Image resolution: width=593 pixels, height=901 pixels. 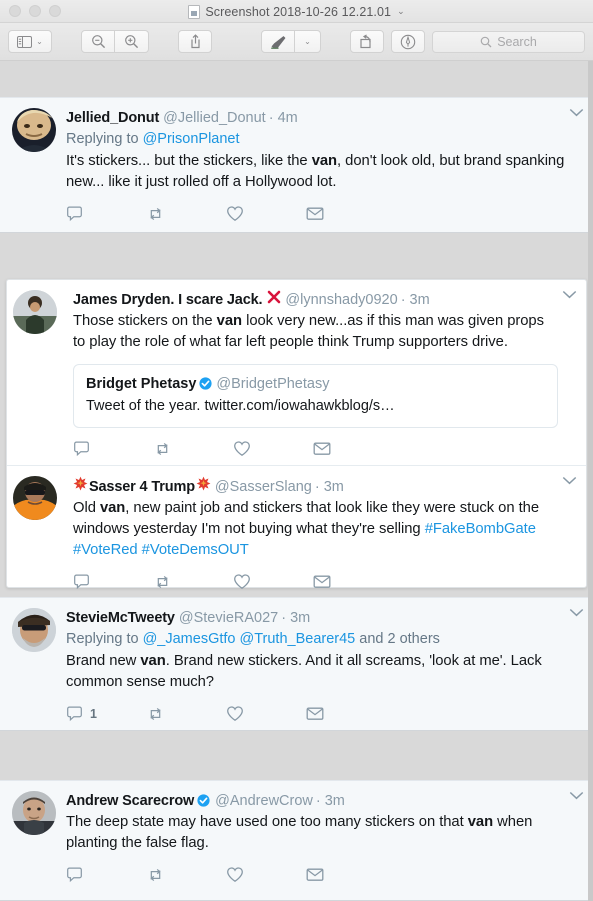 What do you see at coordinates (298, 639) in the screenshot?
I see `replying-to-handle: @Truth_Bearer45` at bounding box center [298, 639].